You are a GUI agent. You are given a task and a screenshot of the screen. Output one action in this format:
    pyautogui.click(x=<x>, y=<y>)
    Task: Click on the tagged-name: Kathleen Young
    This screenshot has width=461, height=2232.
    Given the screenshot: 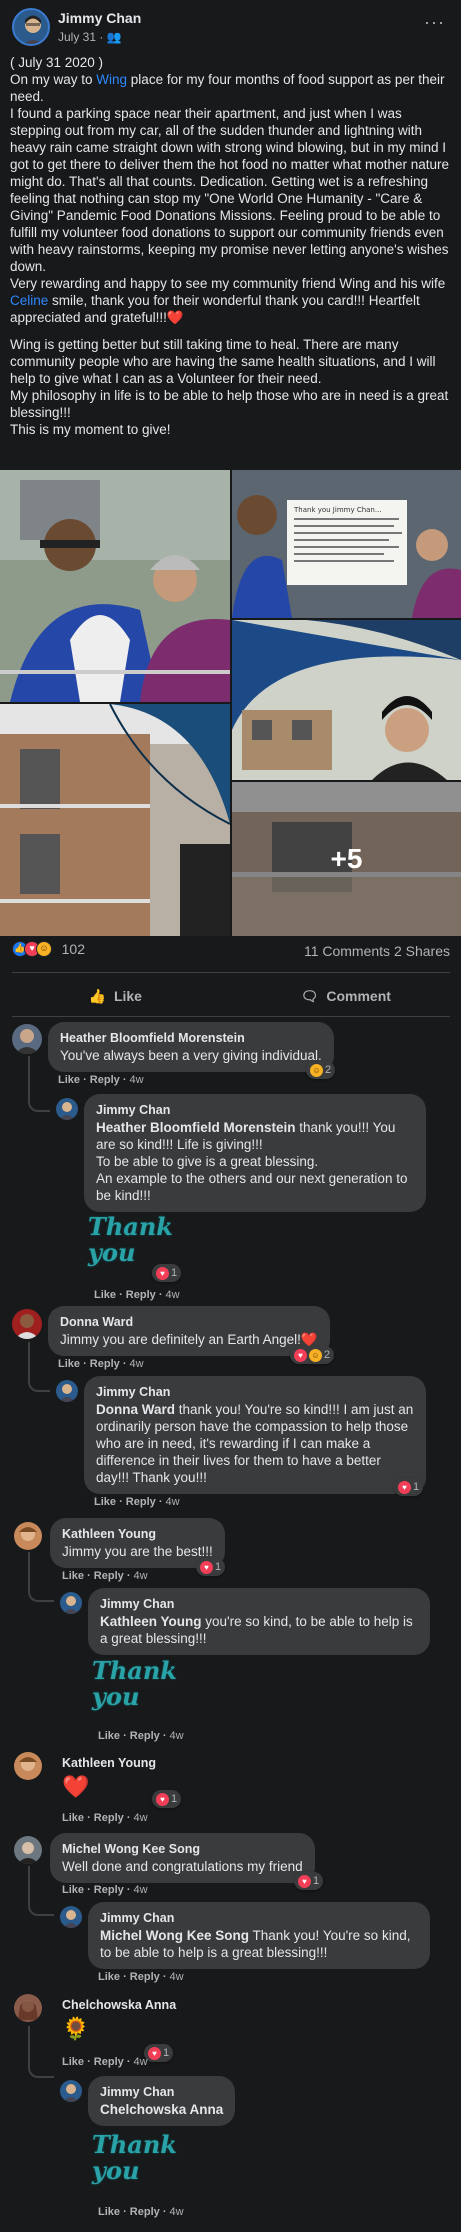 What is the action you would take?
    pyautogui.click(x=151, y=1621)
    